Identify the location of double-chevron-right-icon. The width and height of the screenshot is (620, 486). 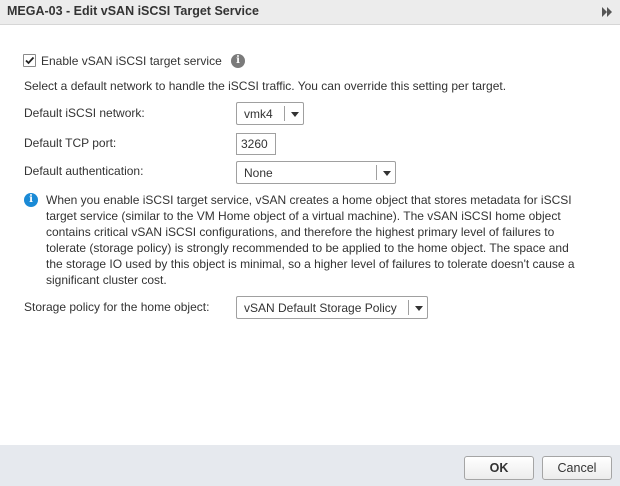
(607, 12).